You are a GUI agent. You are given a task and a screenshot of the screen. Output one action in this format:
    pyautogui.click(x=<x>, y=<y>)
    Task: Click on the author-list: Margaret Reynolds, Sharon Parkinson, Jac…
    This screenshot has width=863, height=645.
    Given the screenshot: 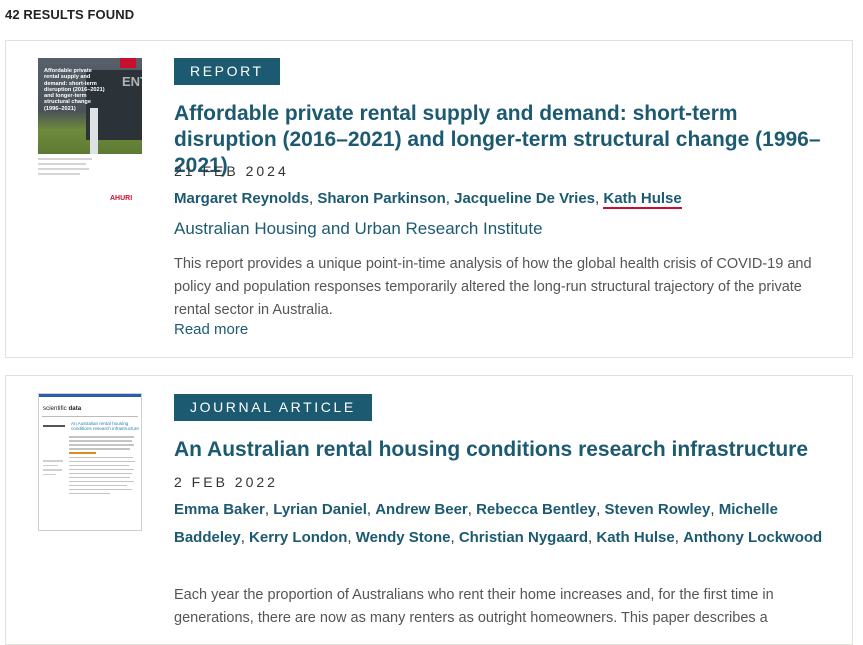 What is the action you would take?
    pyautogui.click(x=428, y=199)
    